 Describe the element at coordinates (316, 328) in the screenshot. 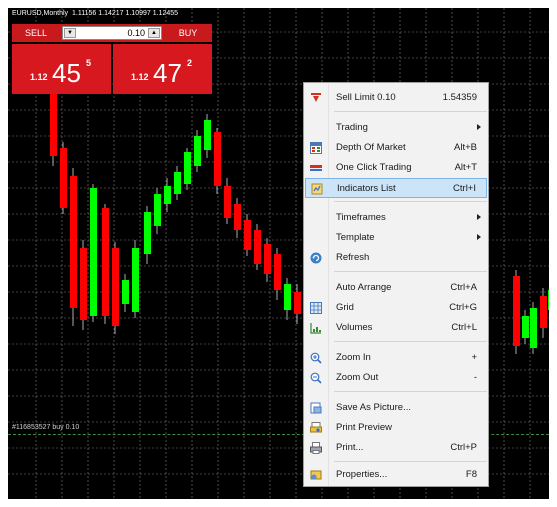

I see `volumes-icon` at that location.